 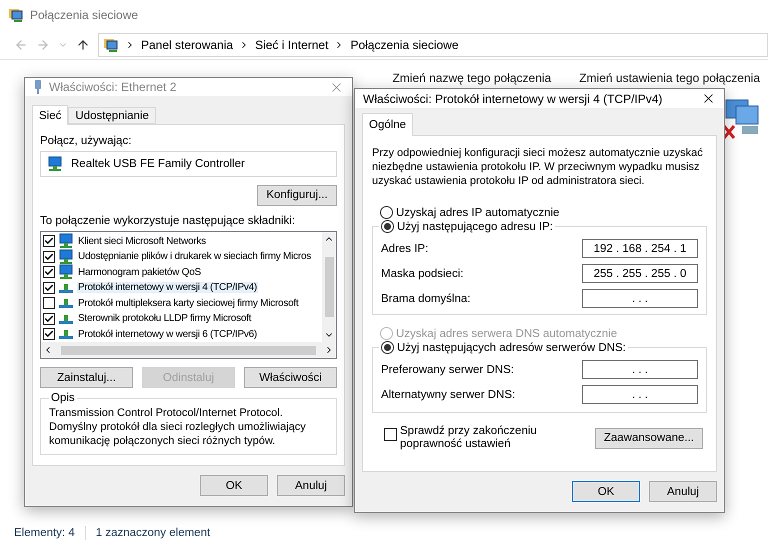 What do you see at coordinates (404, 45) in the screenshot?
I see `breadcrumb-item: Połączenia sieciowe` at bounding box center [404, 45].